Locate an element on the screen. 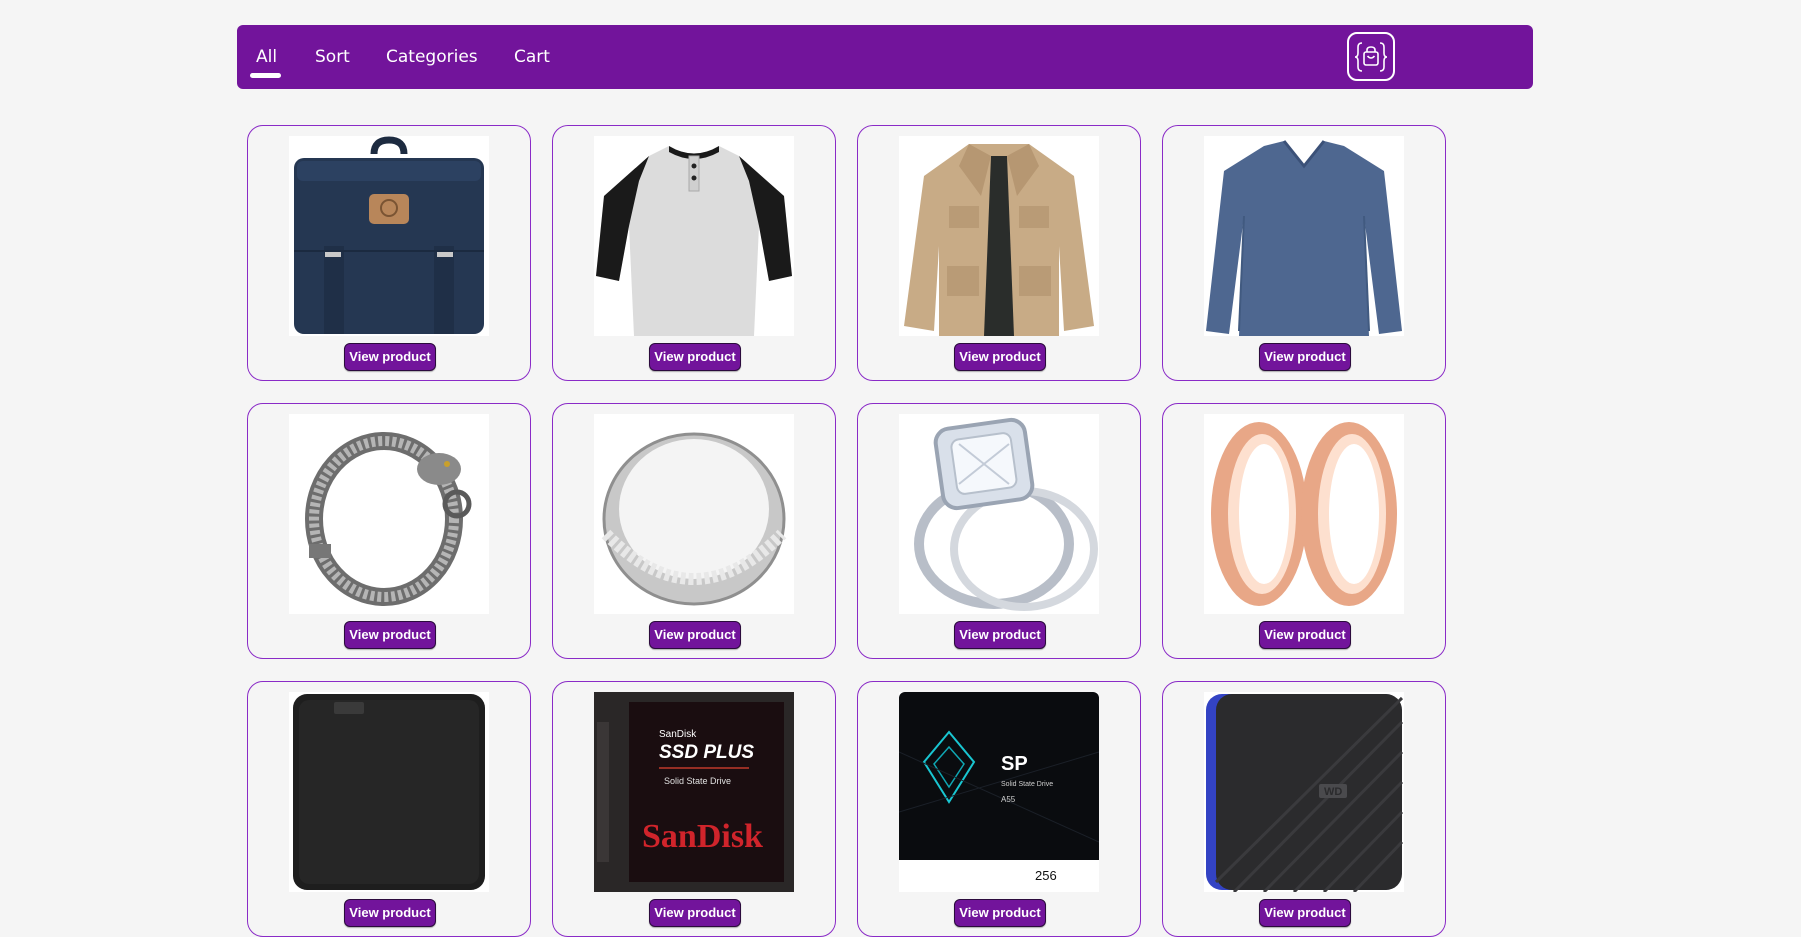  product-image-bracelet is located at coordinates (389, 514).